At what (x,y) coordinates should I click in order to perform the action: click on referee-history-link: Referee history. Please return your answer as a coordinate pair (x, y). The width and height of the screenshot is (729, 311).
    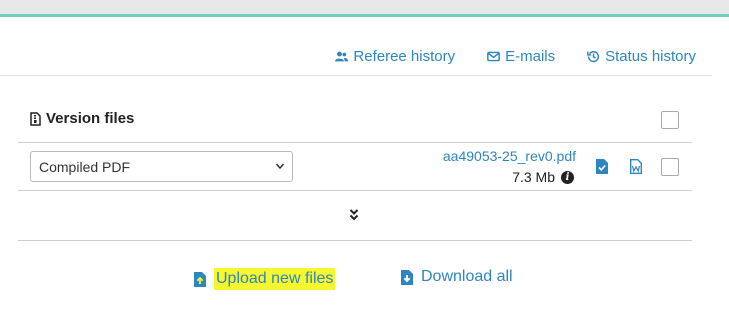
    Looking at the image, I should click on (395, 56).